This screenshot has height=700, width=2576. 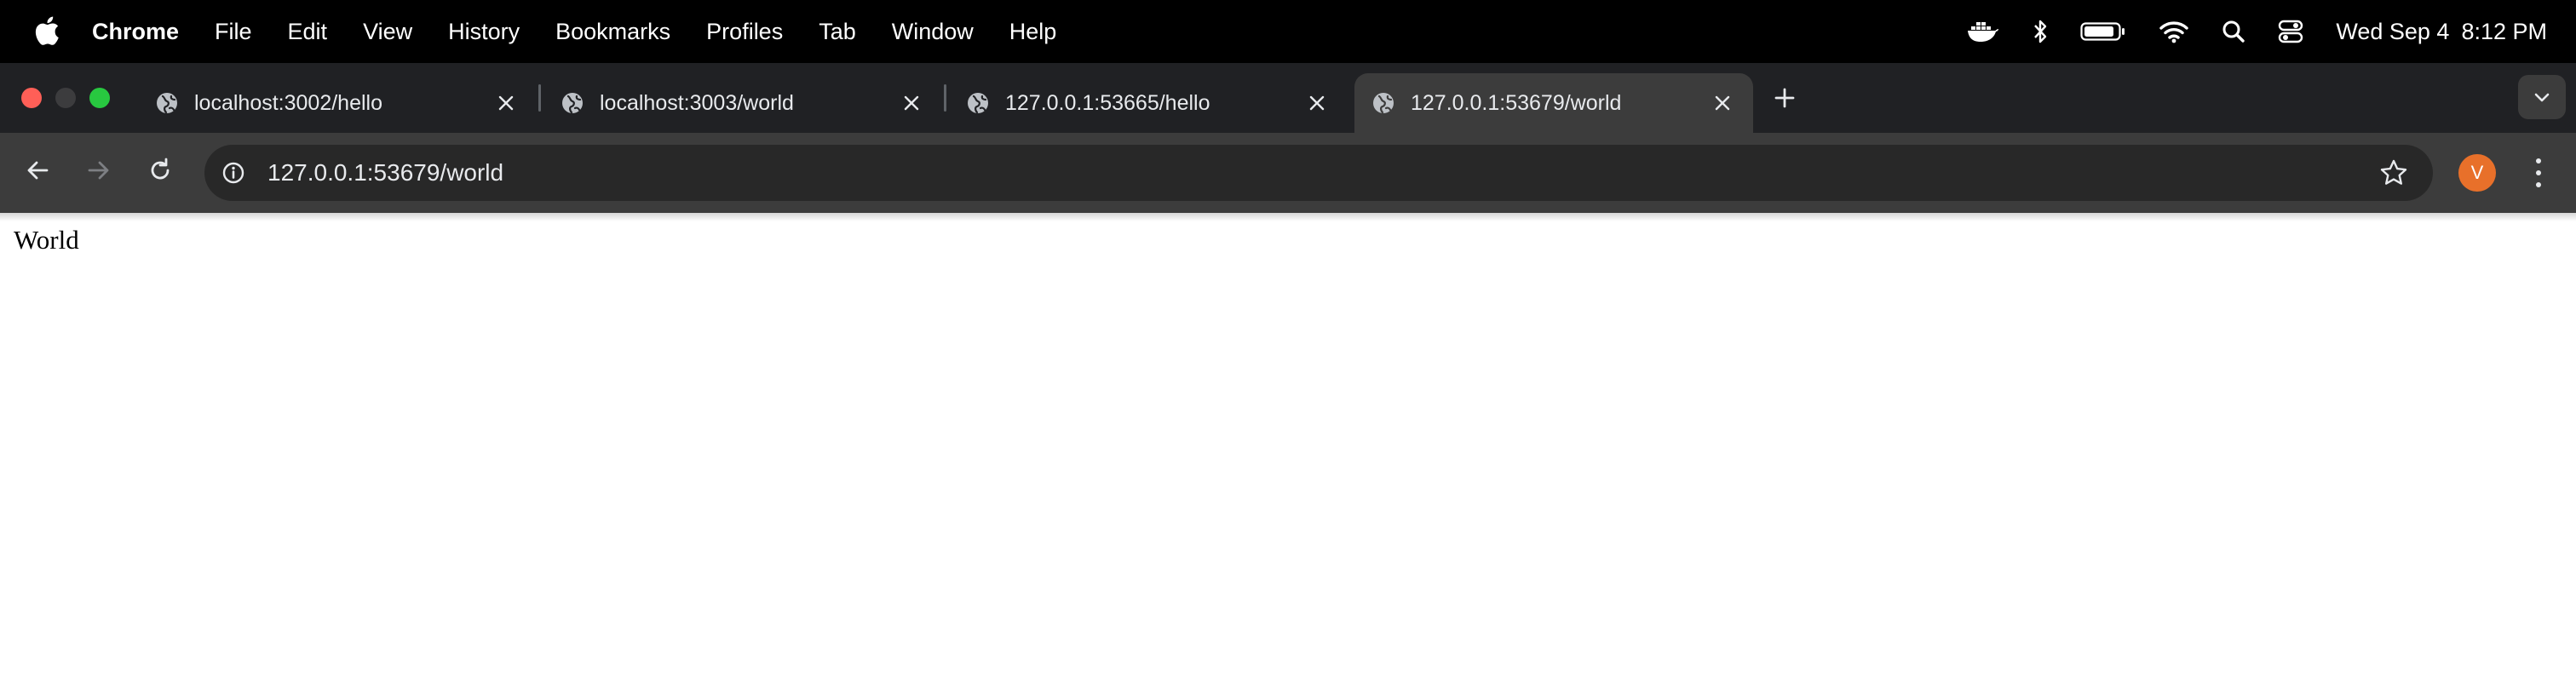 What do you see at coordinates (2393, 173) in the screenshot?
I see `bookmark-star-icon` at bounding box center [2393, 173].